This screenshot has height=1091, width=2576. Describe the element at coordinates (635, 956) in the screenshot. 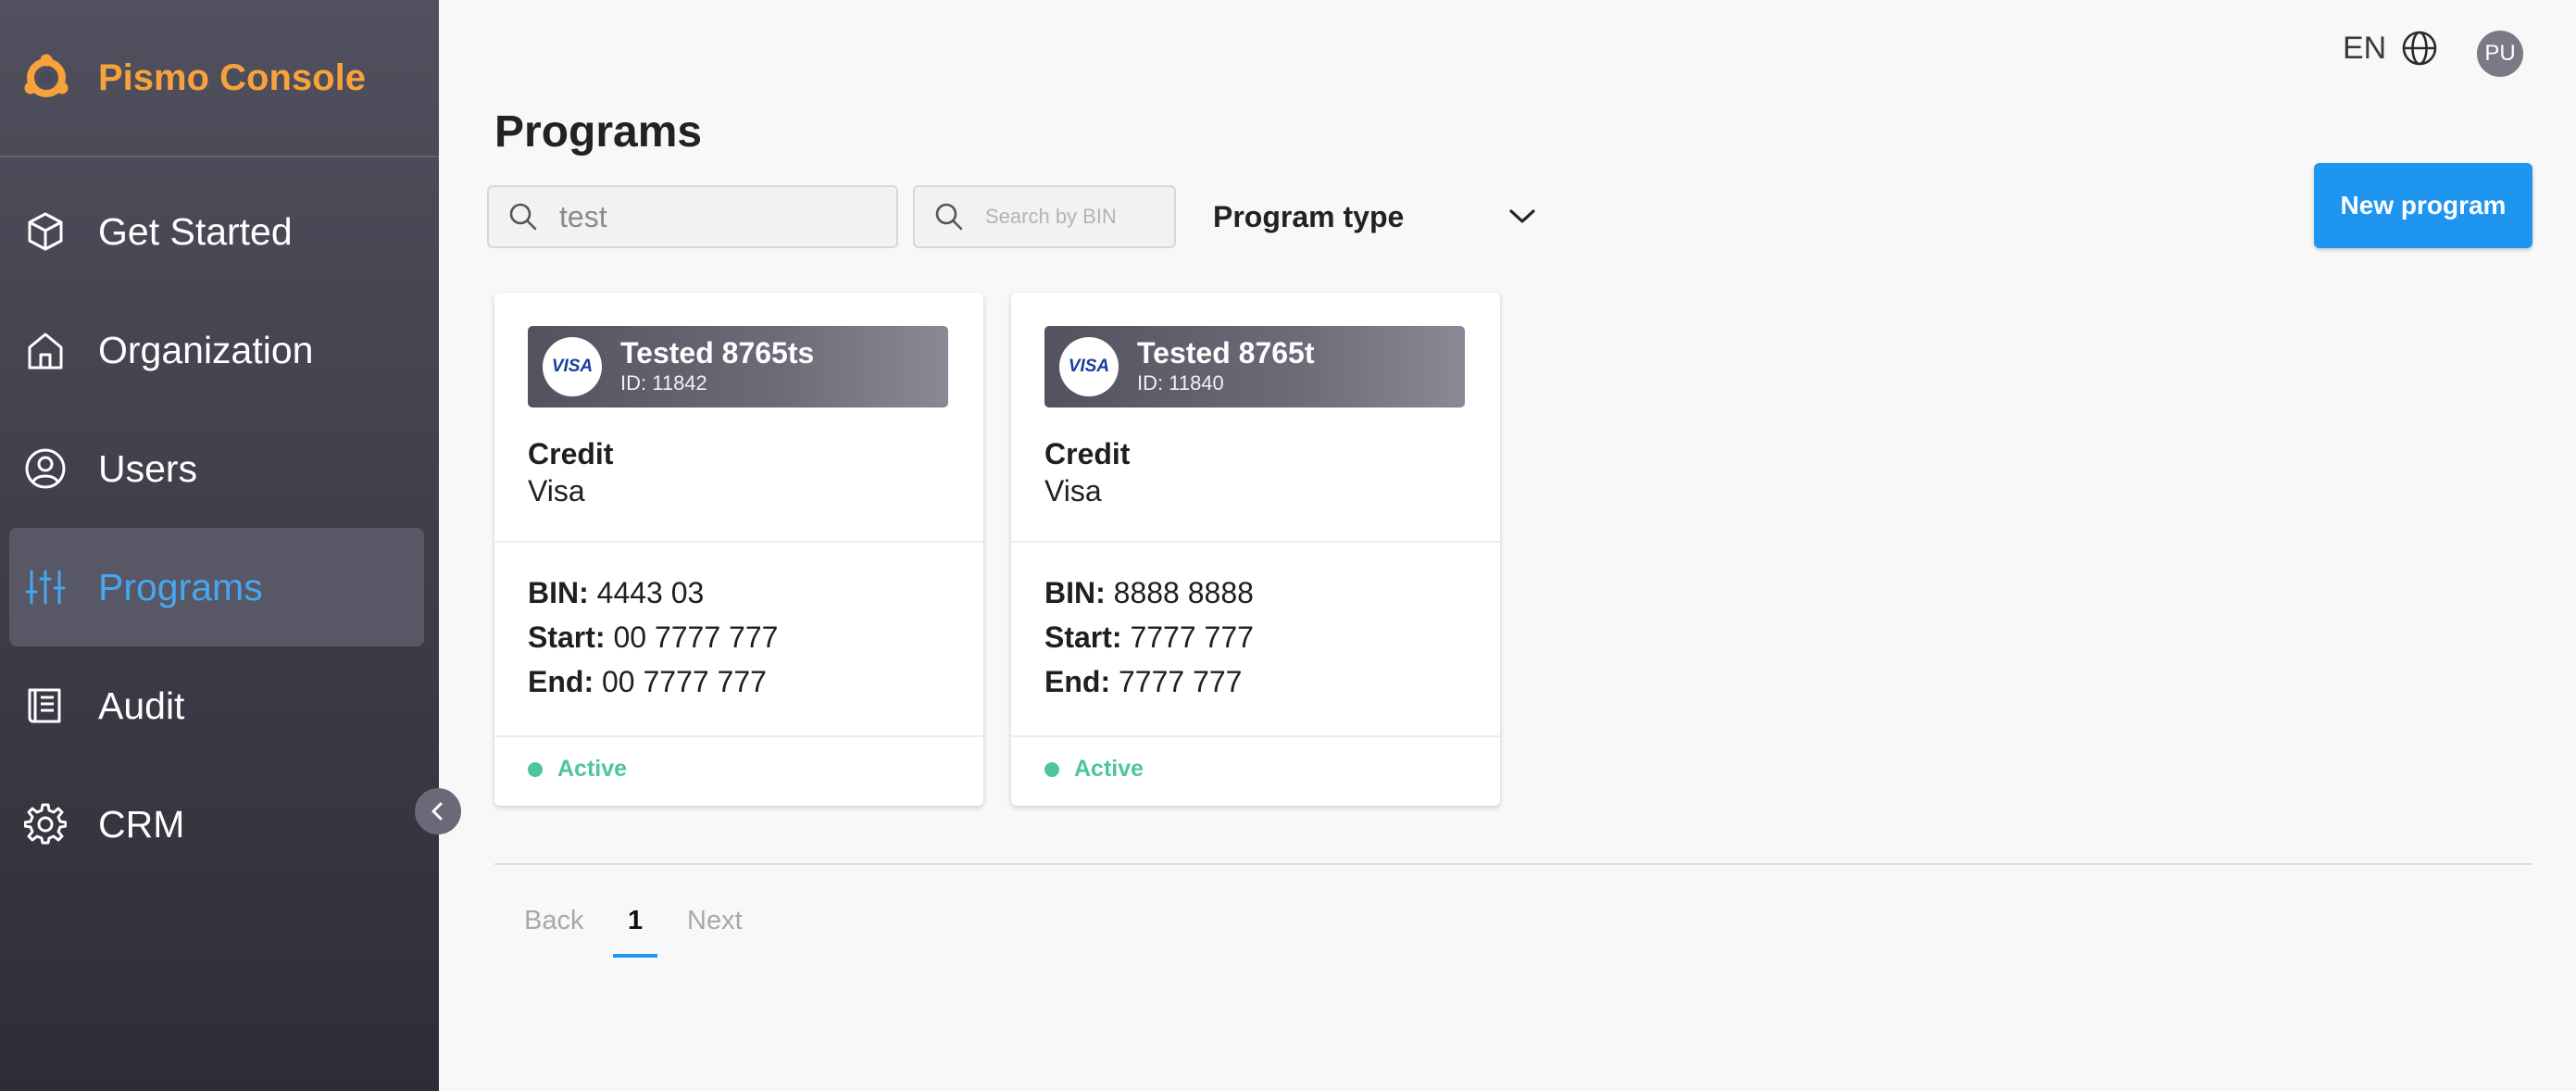

I see `active-page-indicator` at that location.